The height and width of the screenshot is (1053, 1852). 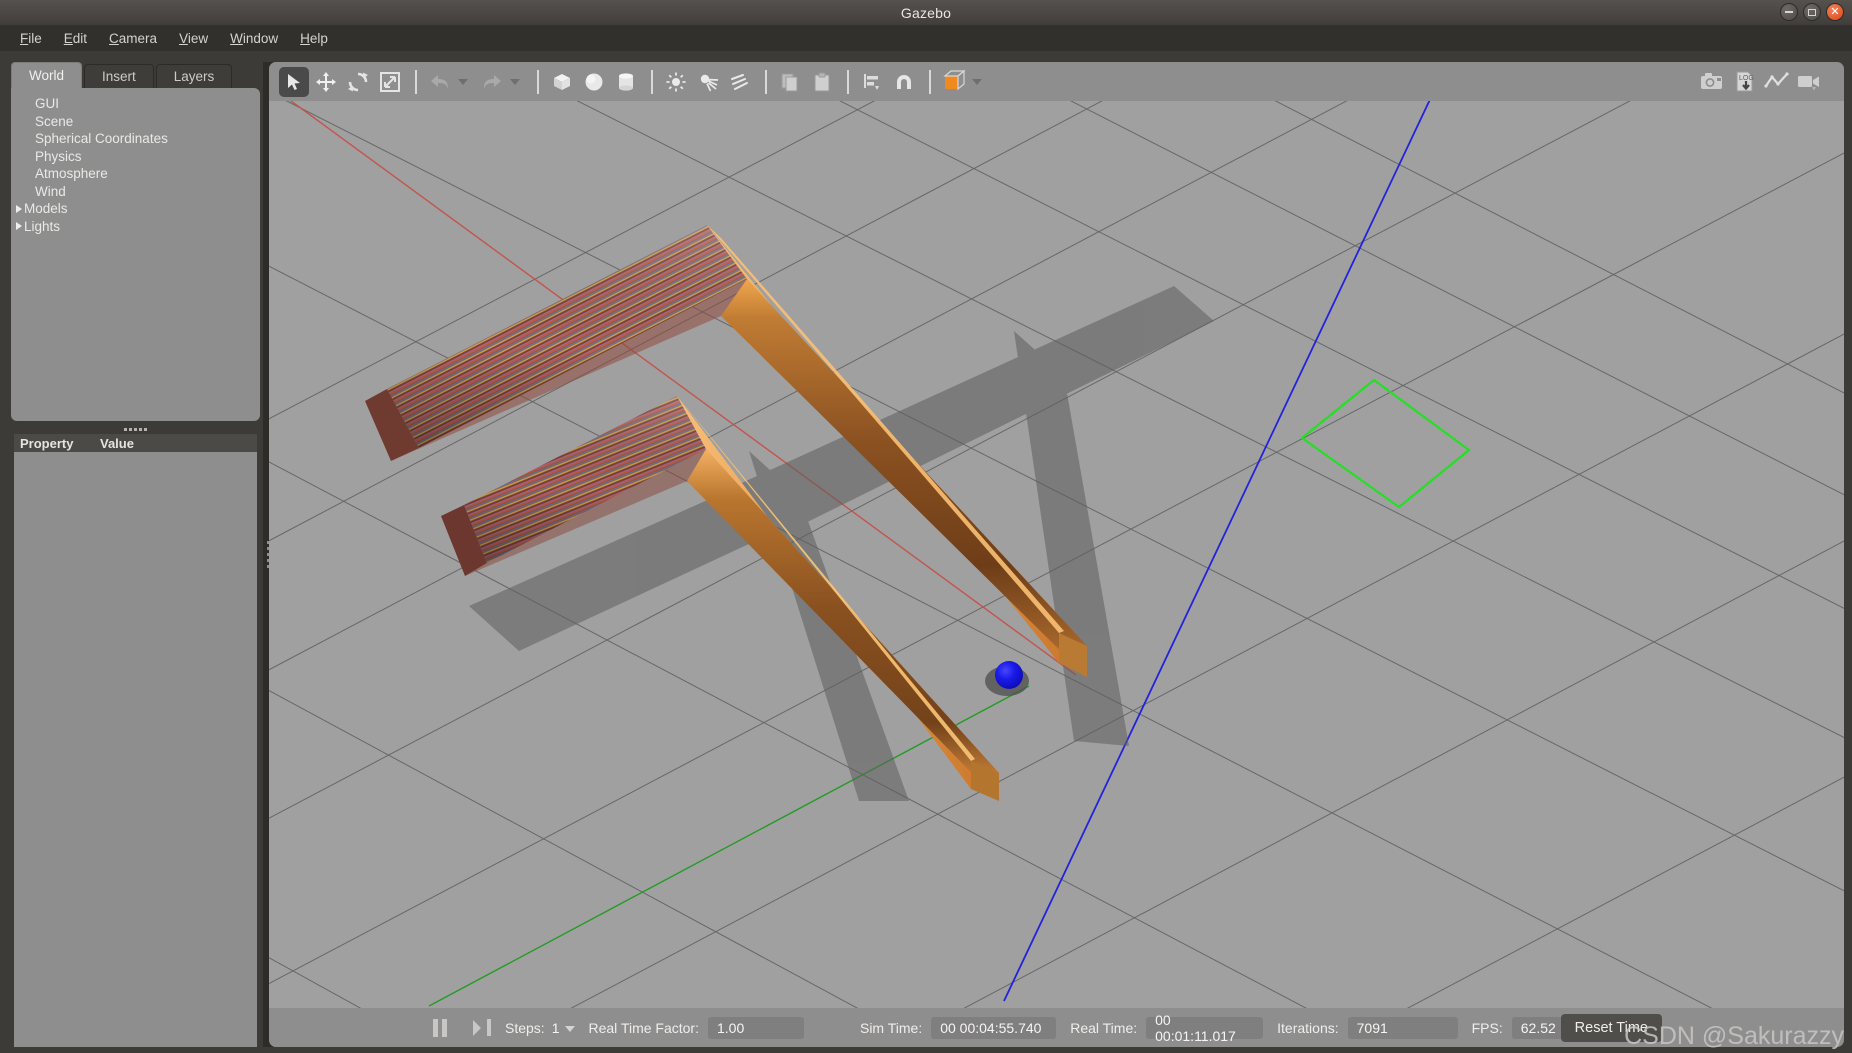 I want to click on tab-insert-label: Insert, so click(x=119, y=76).